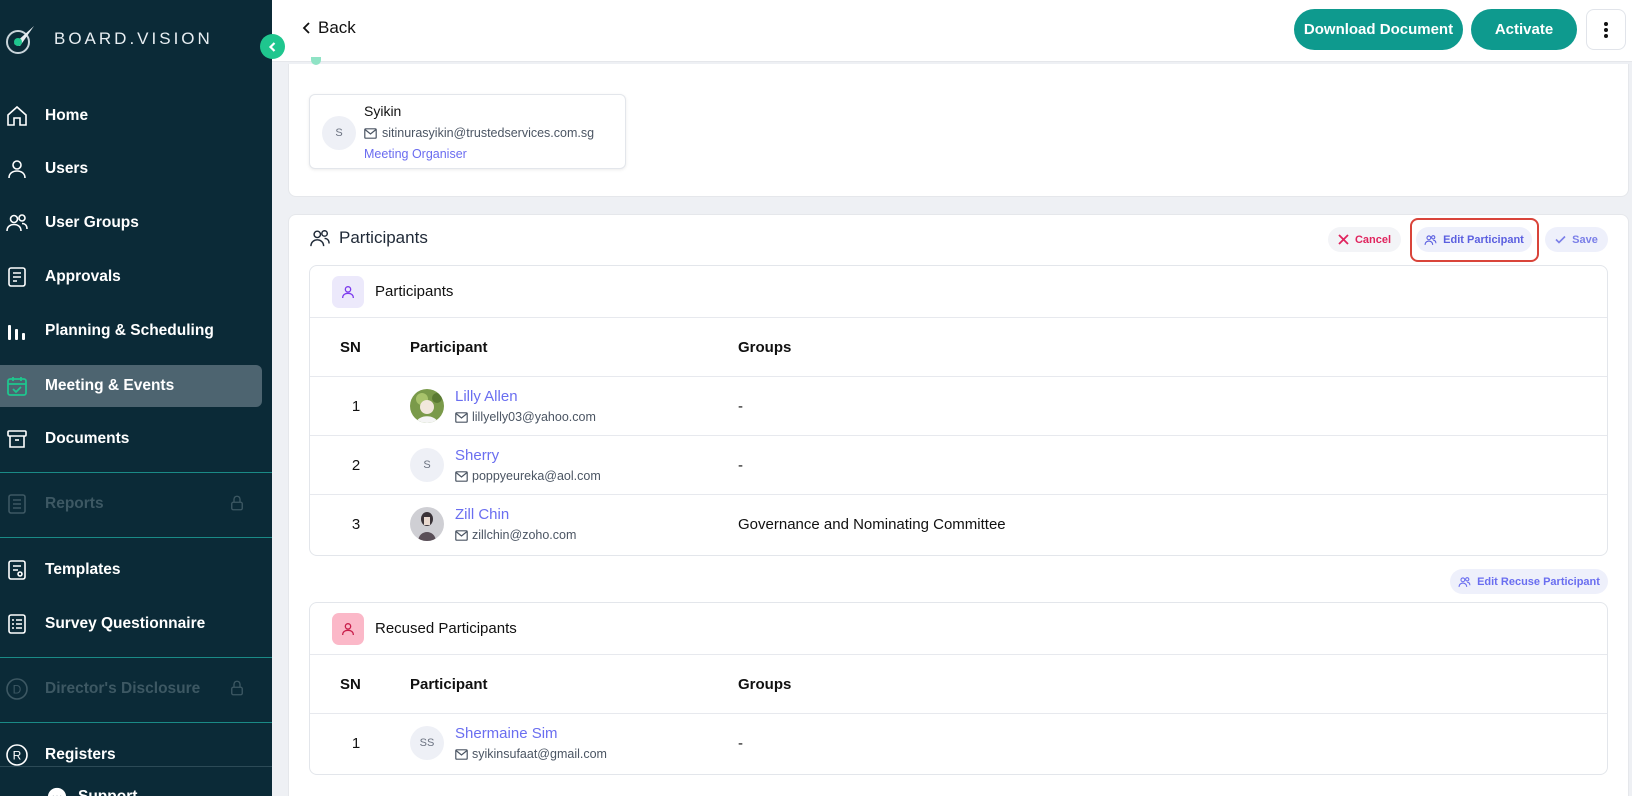 This screenshot has width=1632, height=796. I want to click on table-title: Participants, so click(414, 291).